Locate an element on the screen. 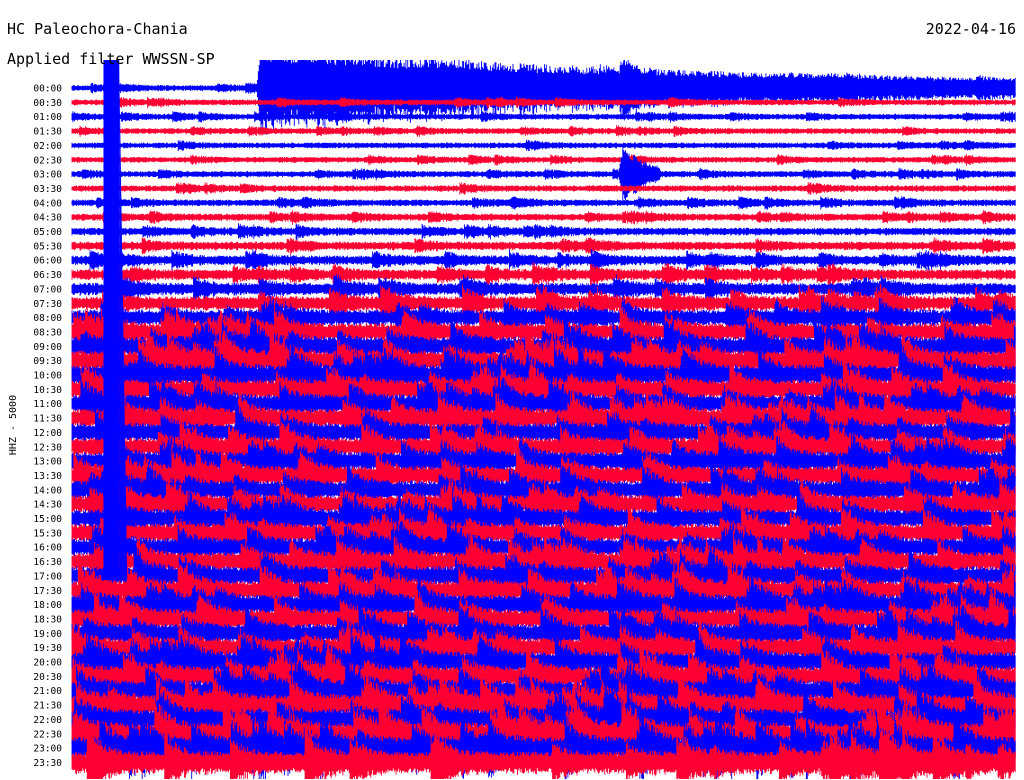 The image size is (1024, 780). time-label: 05:00 is located at coordinates (47, 232).